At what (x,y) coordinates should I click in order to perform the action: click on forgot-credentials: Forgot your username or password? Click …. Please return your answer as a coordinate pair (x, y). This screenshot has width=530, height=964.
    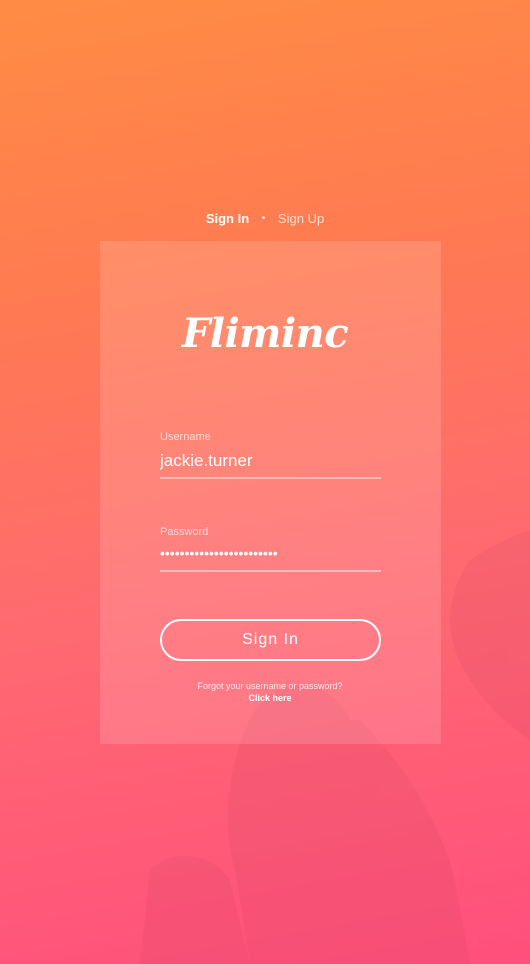
    Looking at the image, I should click on (265, 692).